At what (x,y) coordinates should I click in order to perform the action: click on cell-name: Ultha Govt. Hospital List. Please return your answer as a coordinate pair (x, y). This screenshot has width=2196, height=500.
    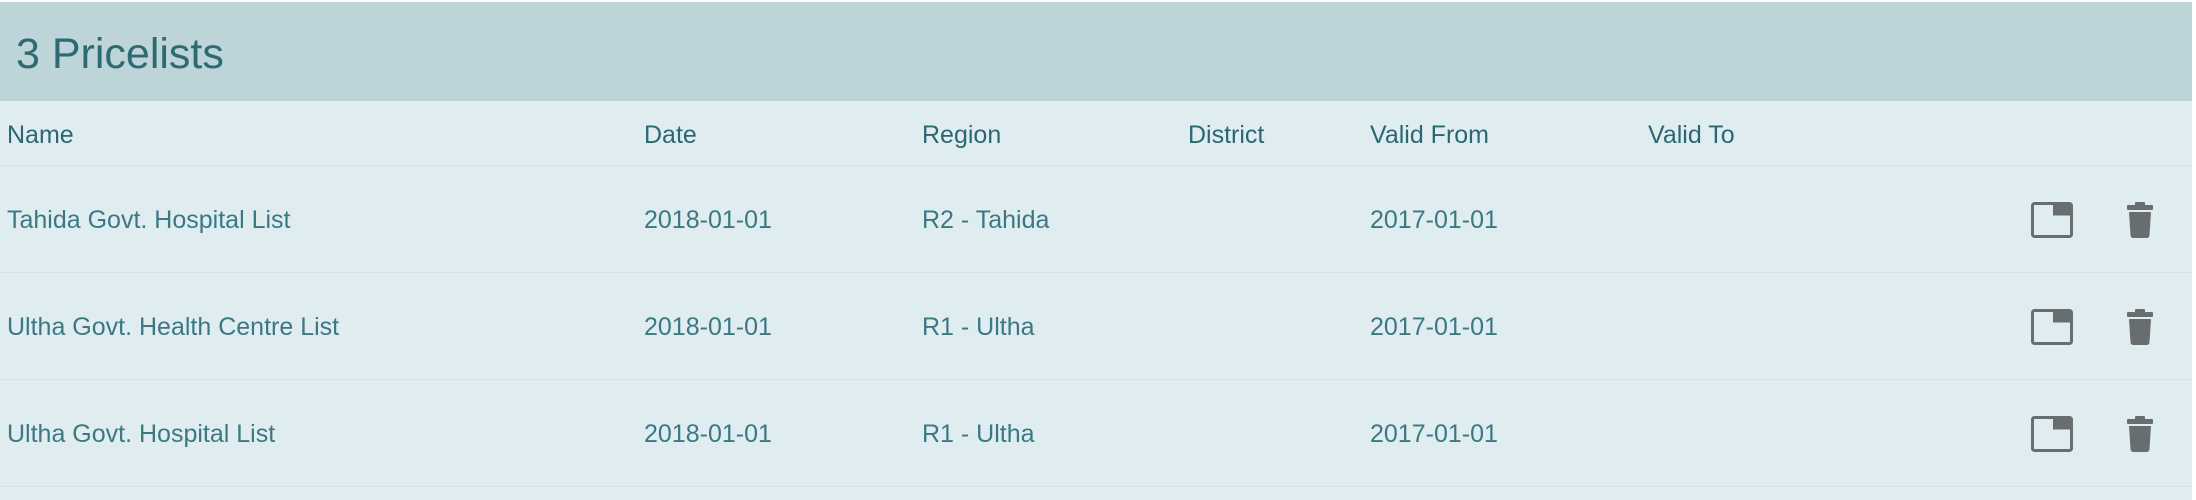
    Looking at the image, I should click on (141, 434).